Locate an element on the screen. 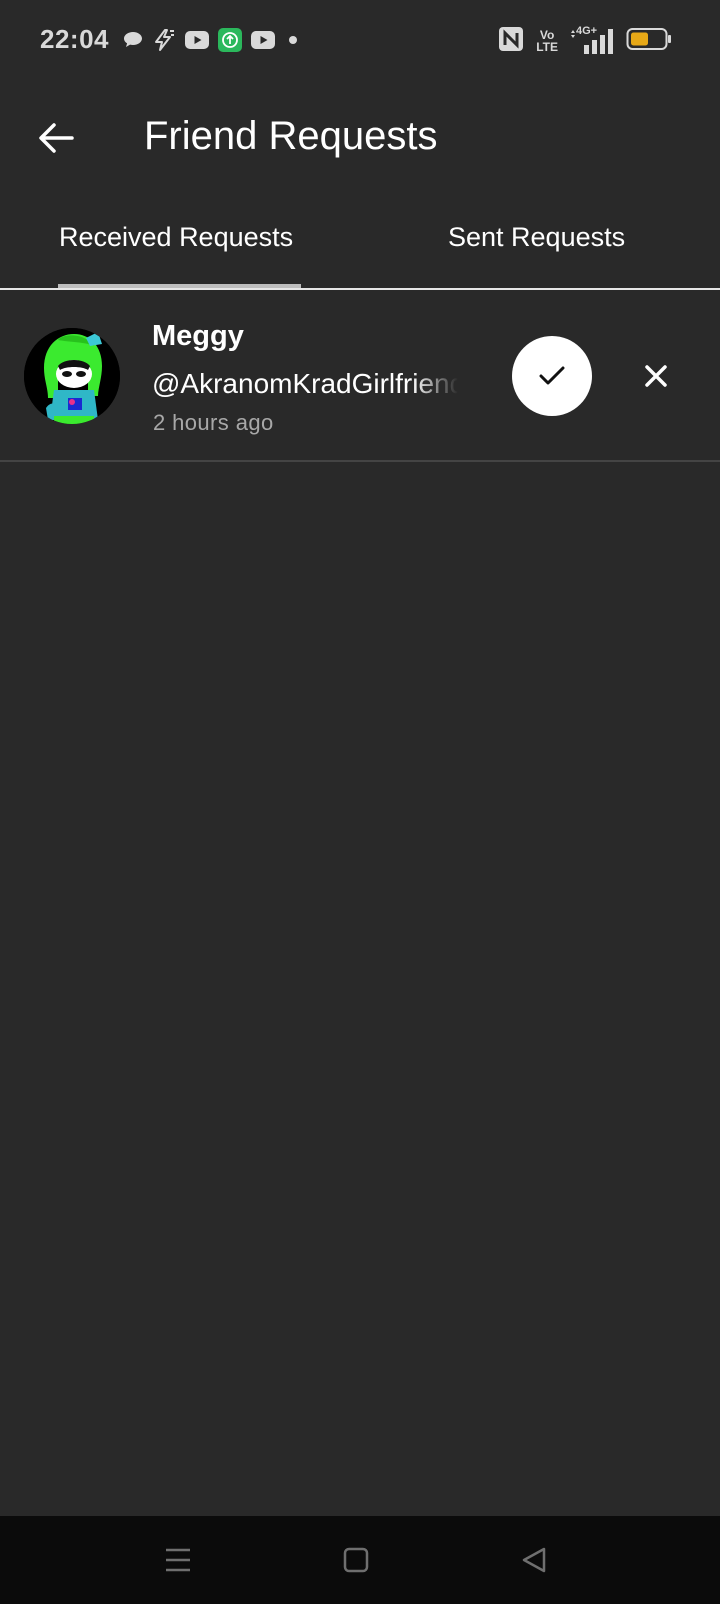  requester-name: Meggy is located at coordinates (198, 336).